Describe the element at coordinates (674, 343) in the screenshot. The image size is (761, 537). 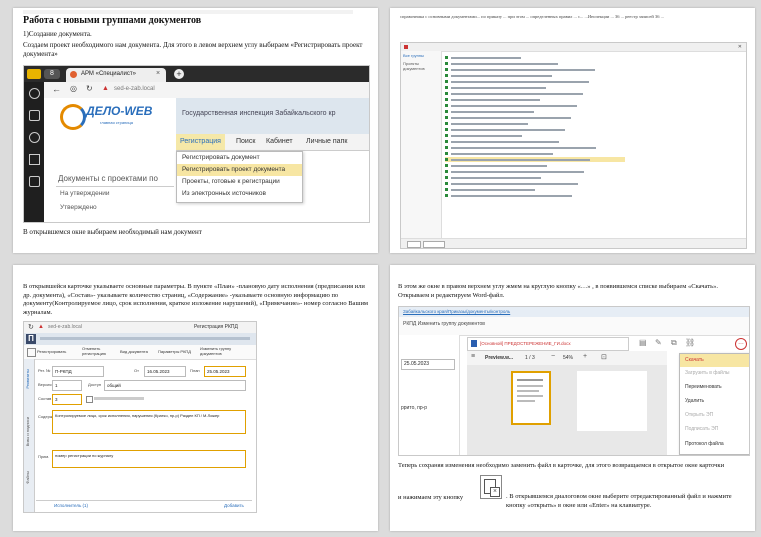
I see `copy-icon: ⧉` at that location.